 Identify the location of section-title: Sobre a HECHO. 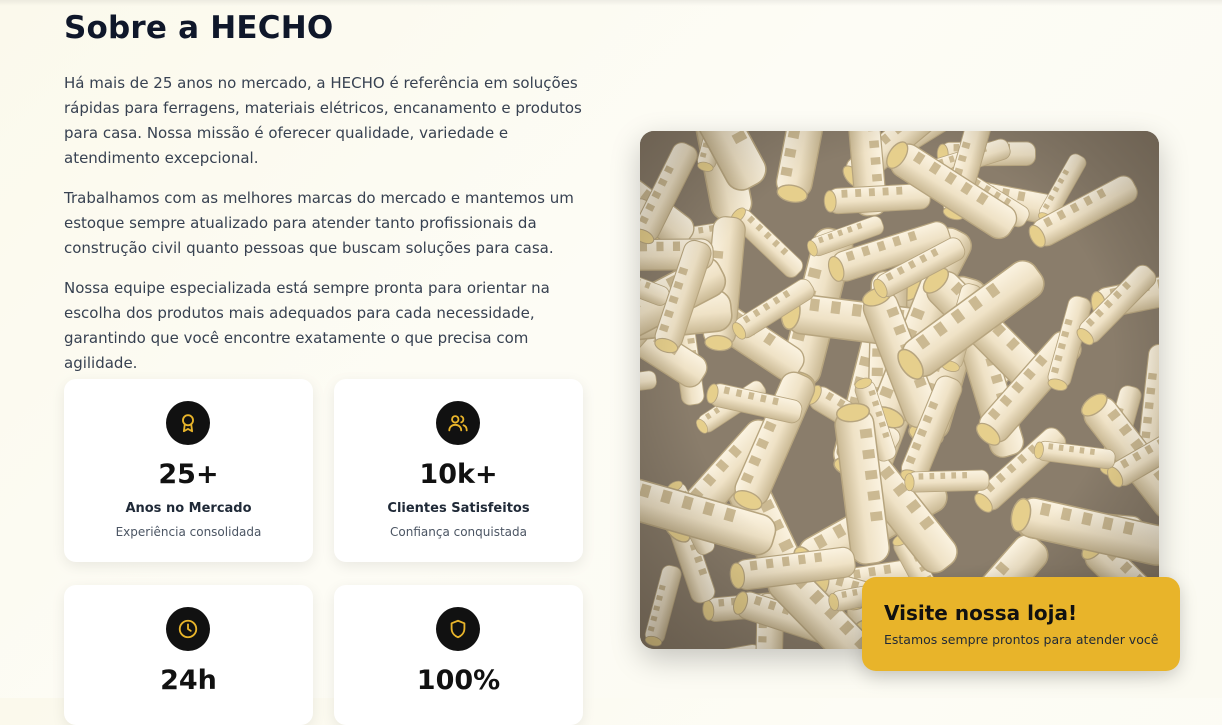
(199, 28).